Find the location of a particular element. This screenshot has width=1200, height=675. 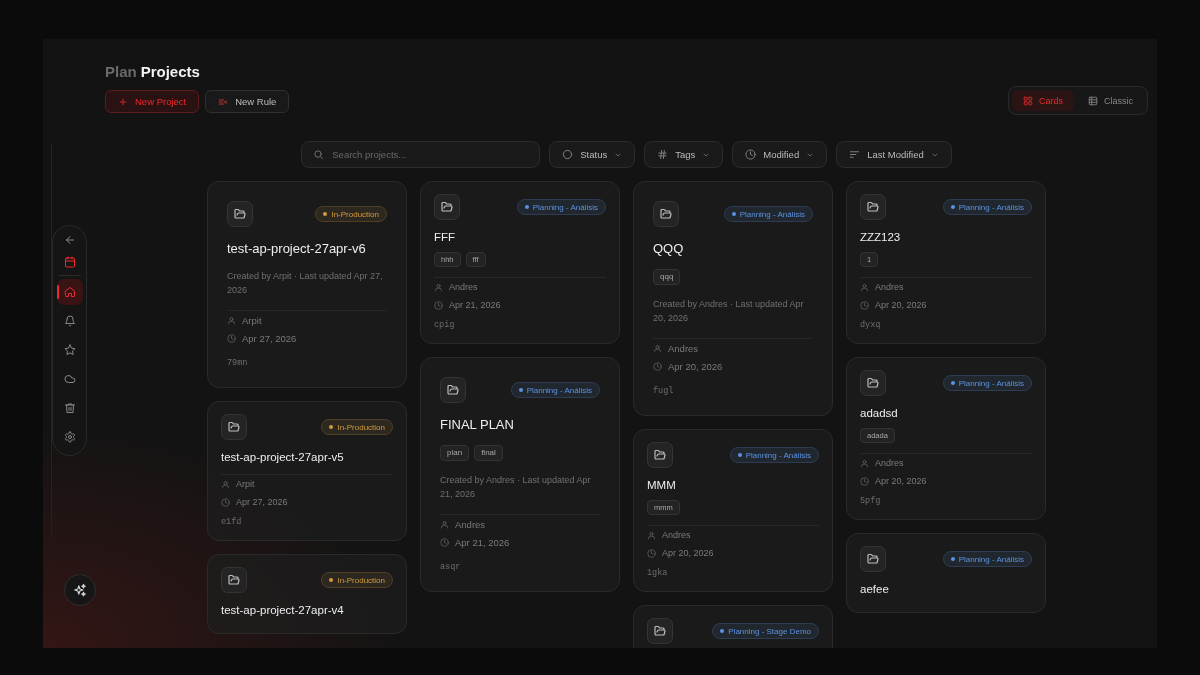

project-title: adadsd is located at coordinates (879, 413).